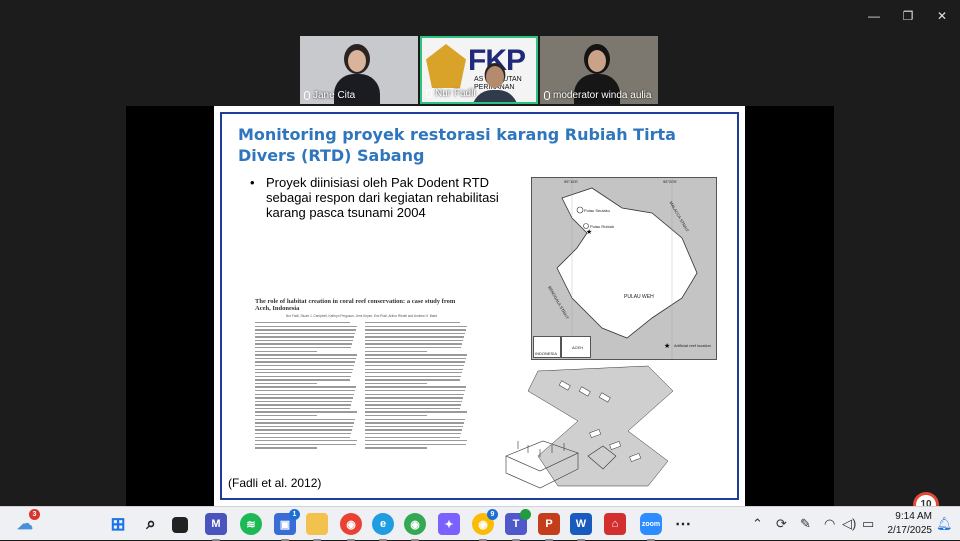  I want to click on map-site-label: Pulau Rubiah, so click(602, 226).